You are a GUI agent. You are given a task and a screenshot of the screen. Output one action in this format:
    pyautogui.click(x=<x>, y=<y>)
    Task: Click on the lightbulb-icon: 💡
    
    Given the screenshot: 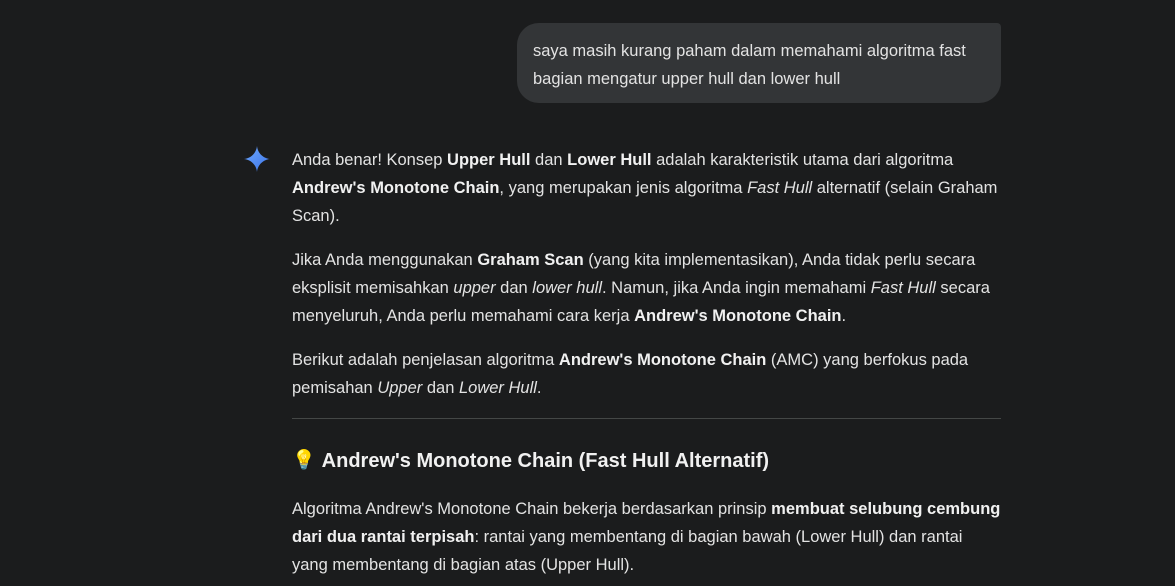 What is the action you would take?
    pyautogui.click(x=304, y=460)
    